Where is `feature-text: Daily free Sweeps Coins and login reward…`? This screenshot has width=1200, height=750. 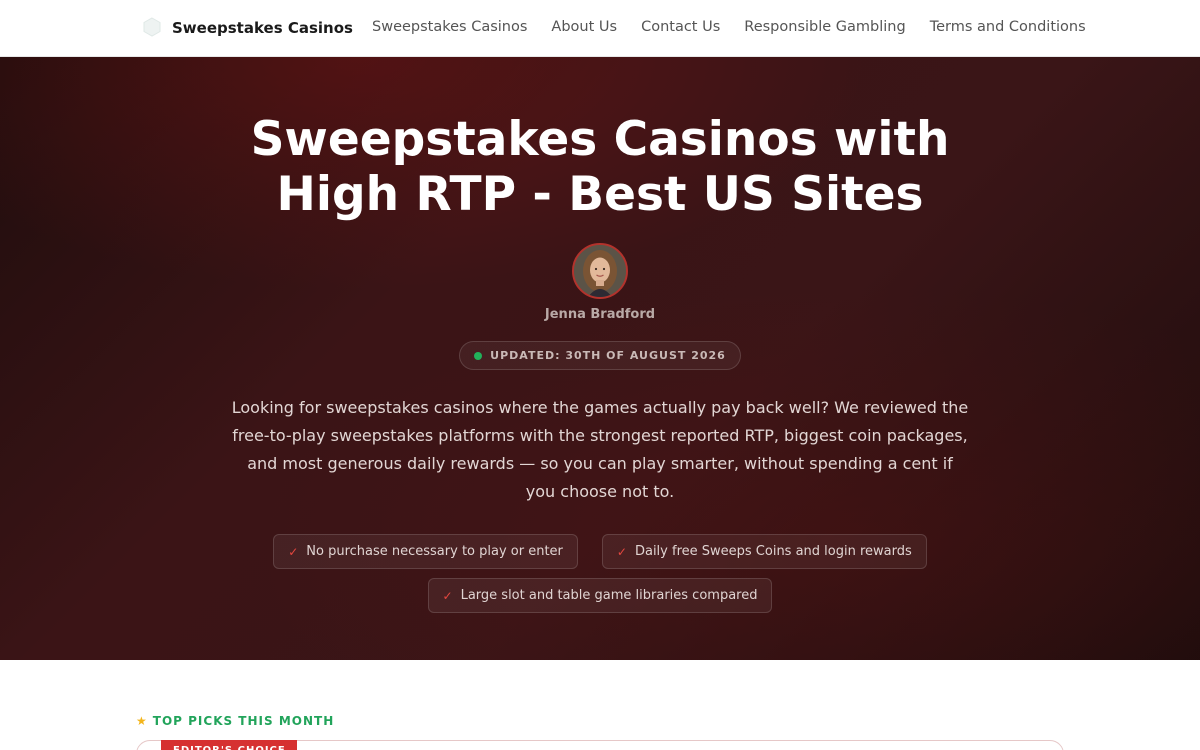
feature-text: Daily free Sweeps Coins and login reward… is located at coordinates (773, 551).